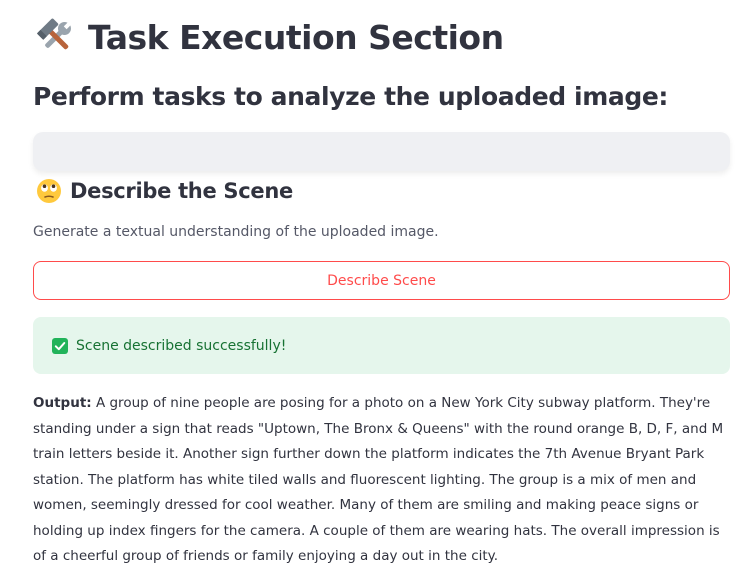  What do you see at coordinates (56, 37) in the screenshot?
I see `hammer-and-wrench-icon` at bounding box center [56, 37].